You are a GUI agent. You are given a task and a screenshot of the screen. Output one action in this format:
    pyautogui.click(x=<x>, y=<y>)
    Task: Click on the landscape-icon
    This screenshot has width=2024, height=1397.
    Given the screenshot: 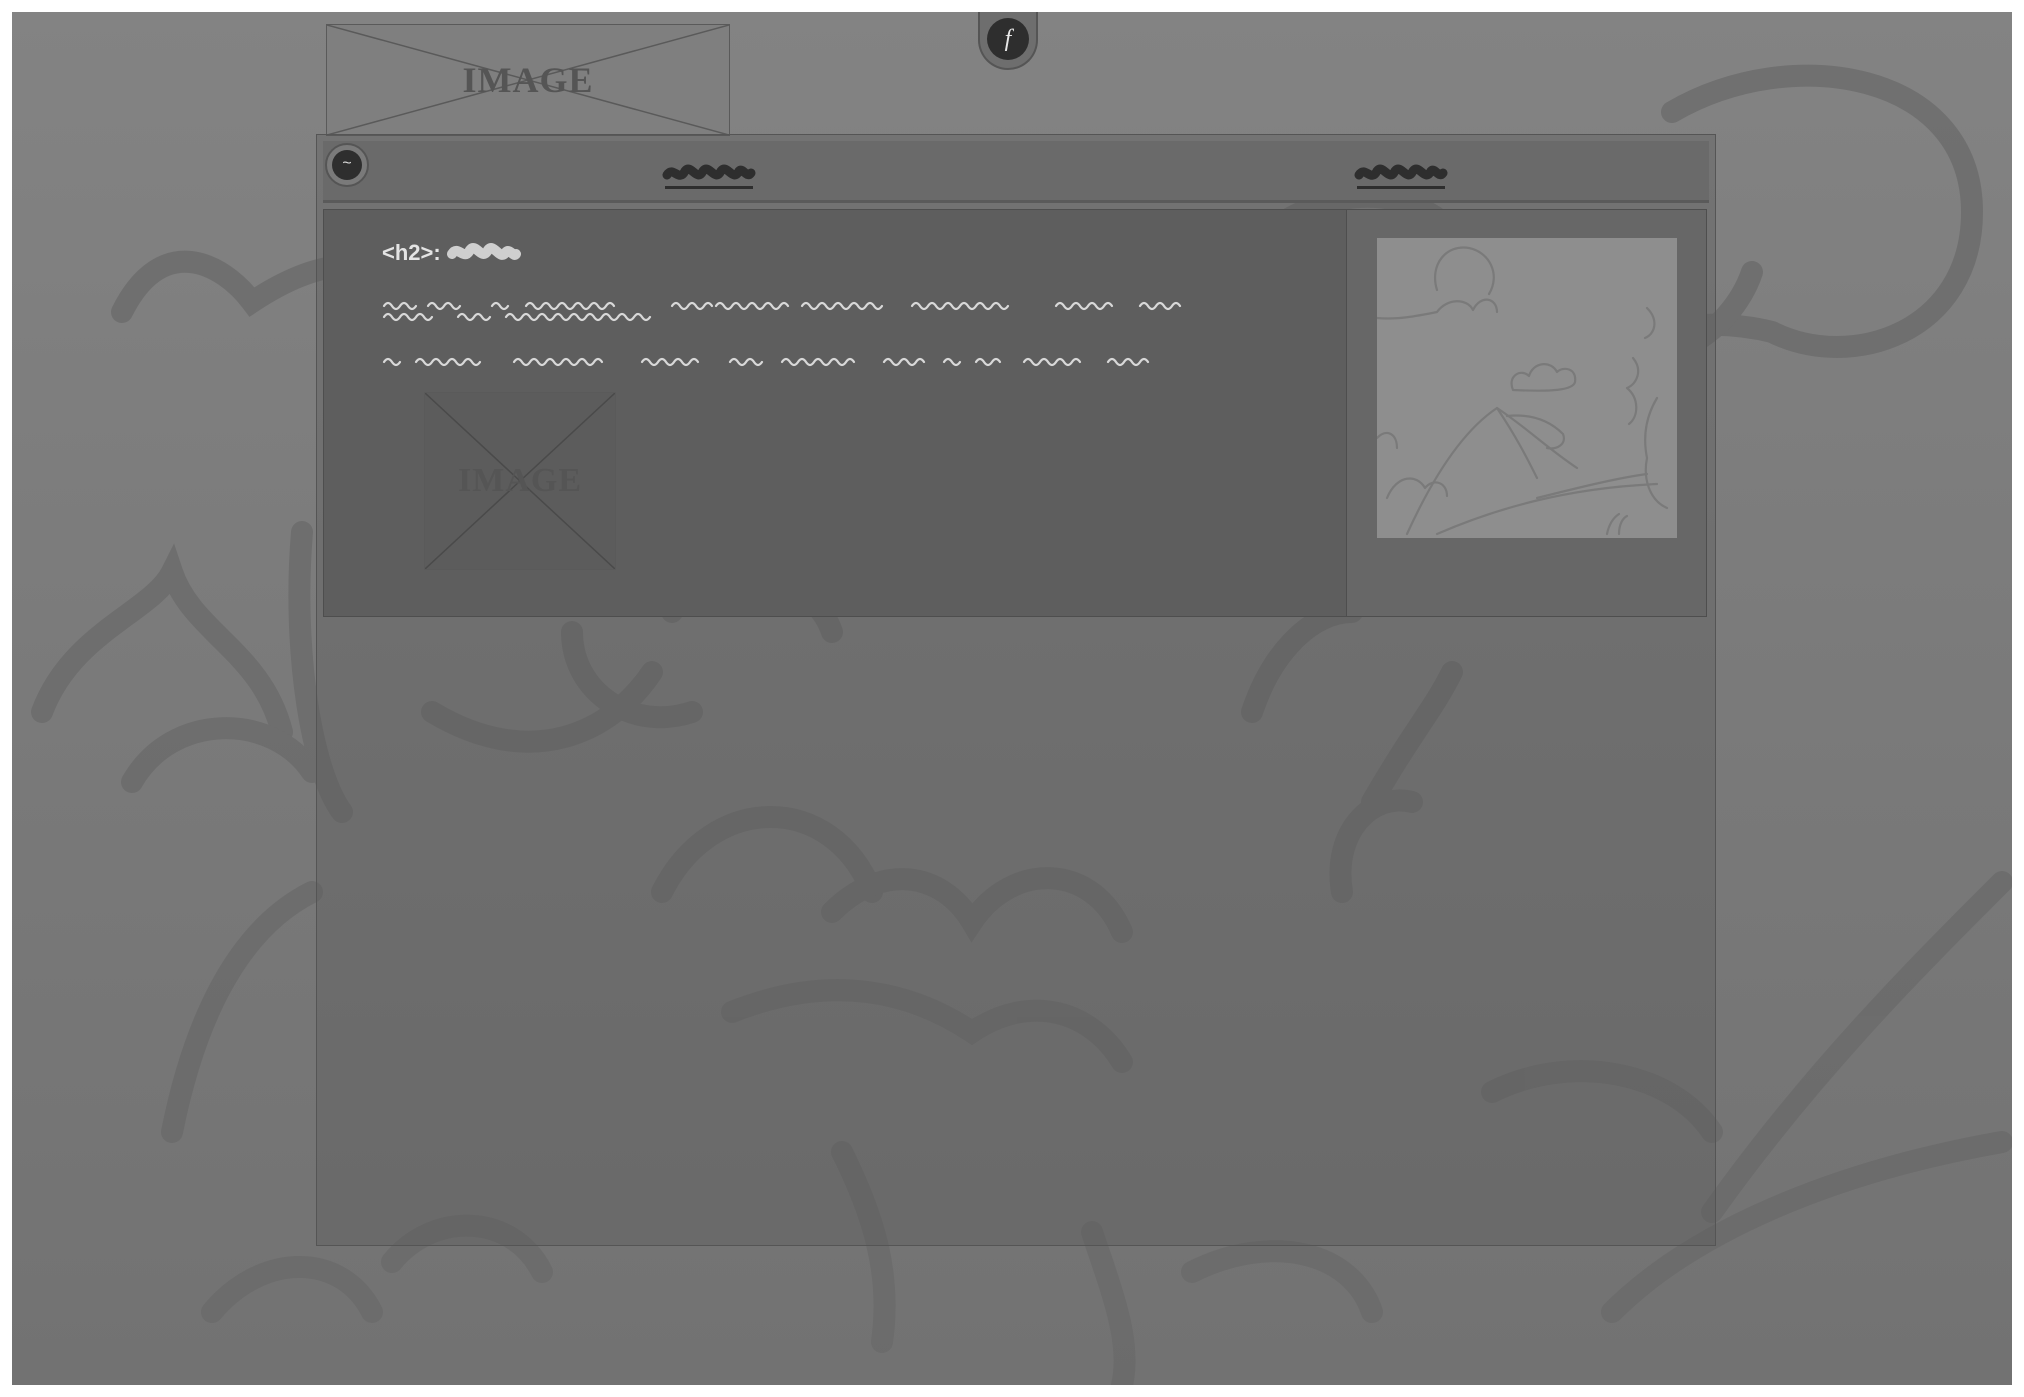 What is the action you would take?
    pyautogui.click(x=1522, y=391)
    